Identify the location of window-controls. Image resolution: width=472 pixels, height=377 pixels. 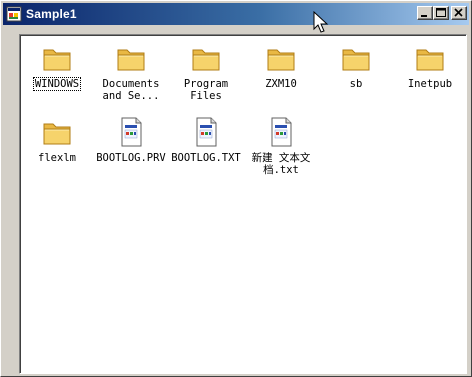
(442, 13).